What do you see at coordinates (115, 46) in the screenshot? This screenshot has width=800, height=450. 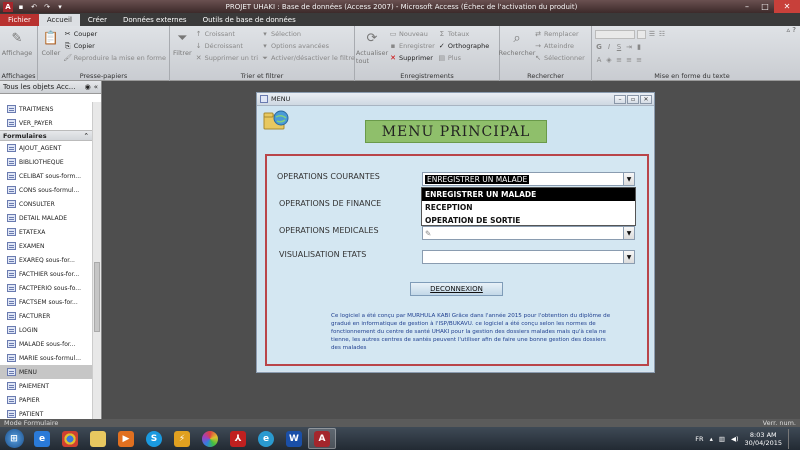 I see `copier-button: ⎘ Copier` at bounding box center [115, 46].